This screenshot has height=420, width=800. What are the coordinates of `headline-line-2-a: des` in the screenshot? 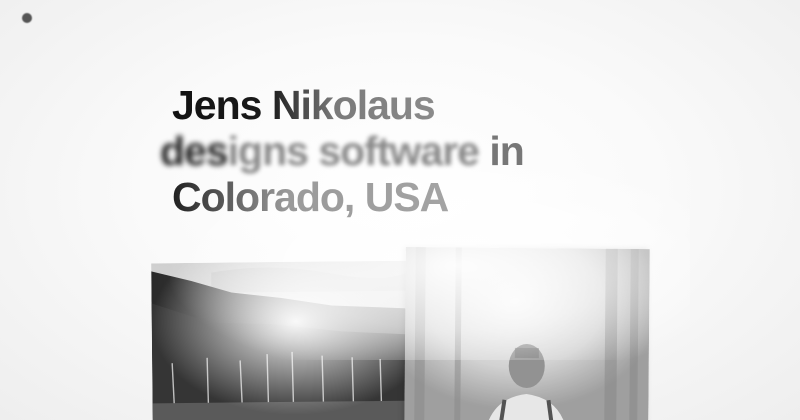 It's located at (194, 151).